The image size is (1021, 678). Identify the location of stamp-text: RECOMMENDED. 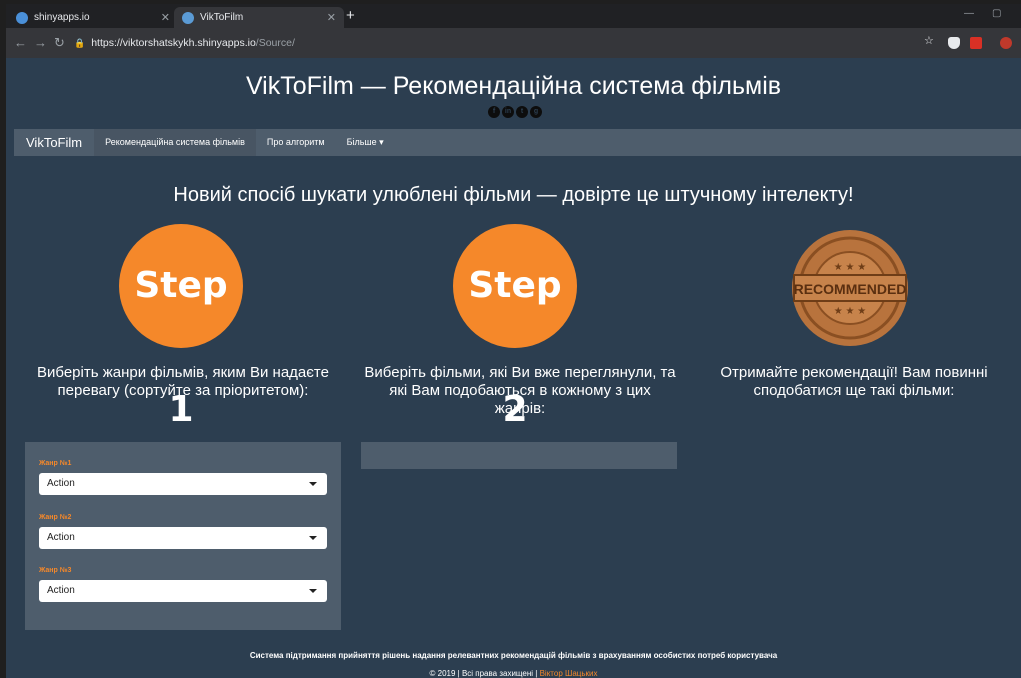
(850, 289).